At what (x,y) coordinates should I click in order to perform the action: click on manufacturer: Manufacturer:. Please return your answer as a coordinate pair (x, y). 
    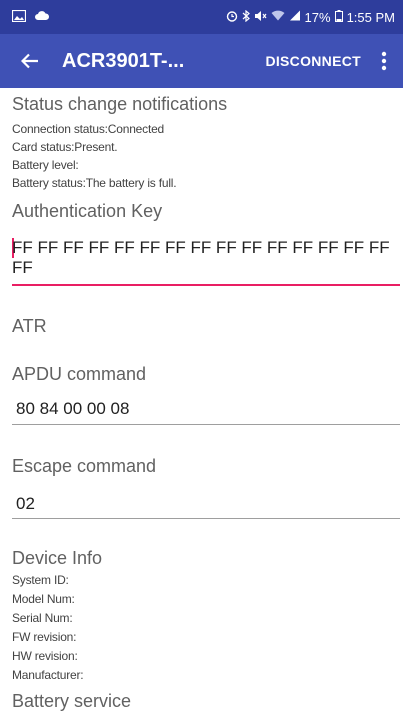
    Looking at the image, I should click on (48, 675).